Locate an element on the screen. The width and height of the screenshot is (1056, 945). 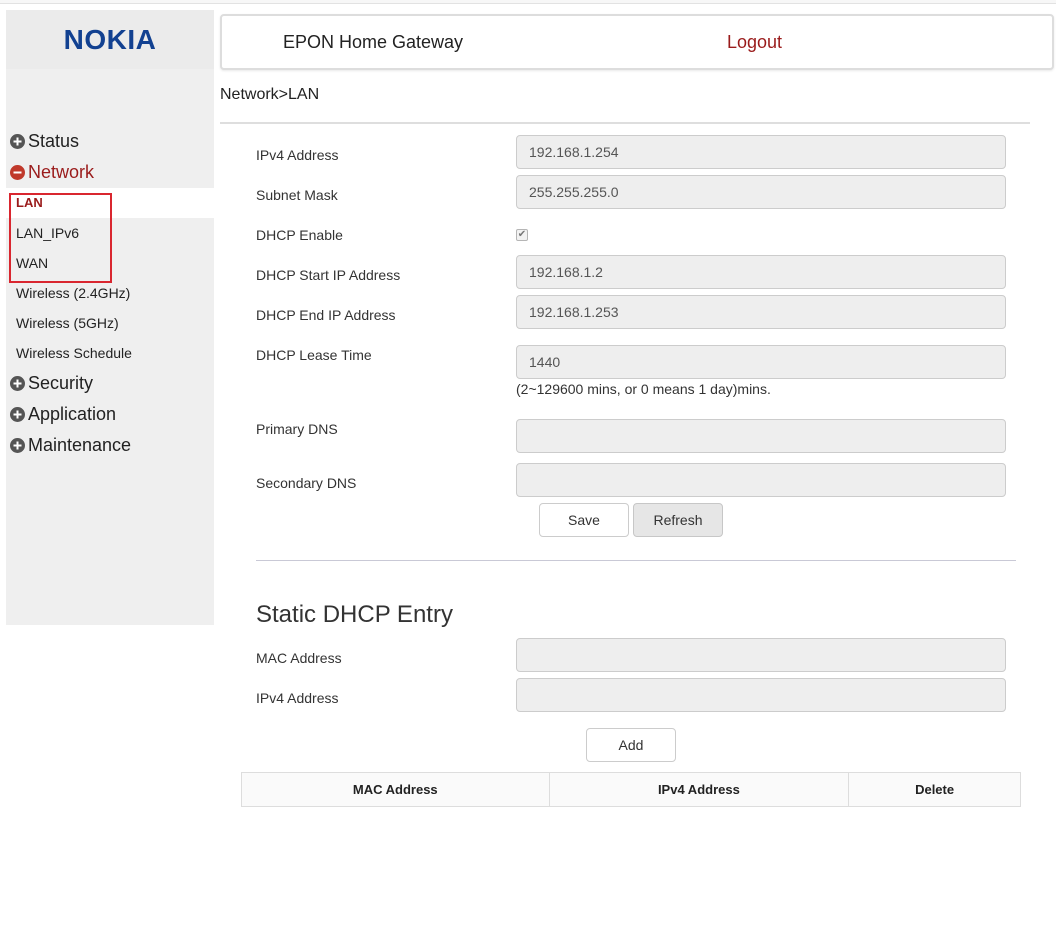
mac-address-label: MAC Address is located at coordinates (299, 658).